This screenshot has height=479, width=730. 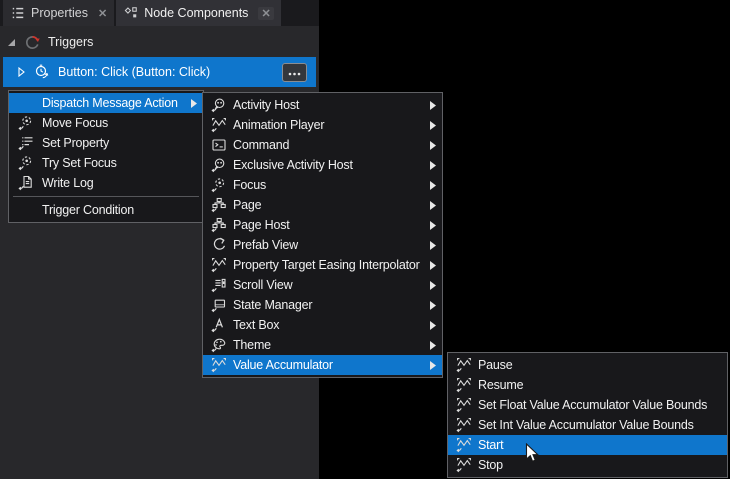 What do you see at coordinates (247, 205) in the screenshot?
I see `menu-item-label: Page` at bounding box center [247, 205].